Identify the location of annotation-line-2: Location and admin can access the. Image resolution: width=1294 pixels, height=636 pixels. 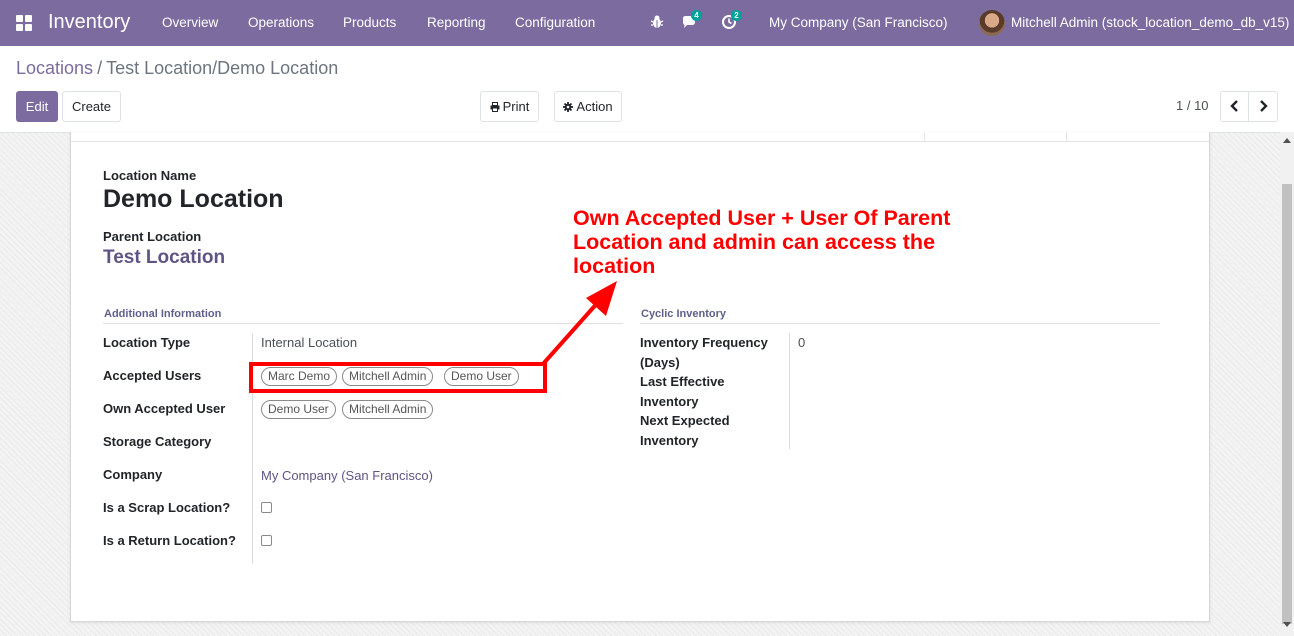
(754, 242).